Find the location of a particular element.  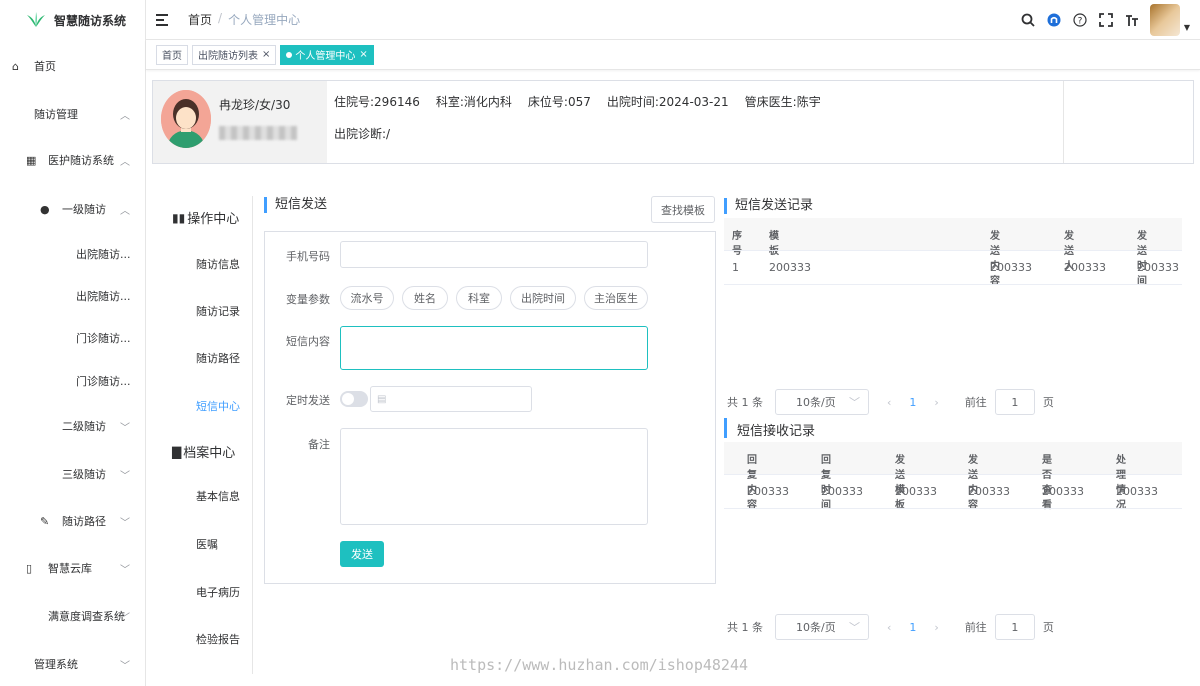

tag-discharge-list: 出院随访列表 × is located at coordinates (234, 54).